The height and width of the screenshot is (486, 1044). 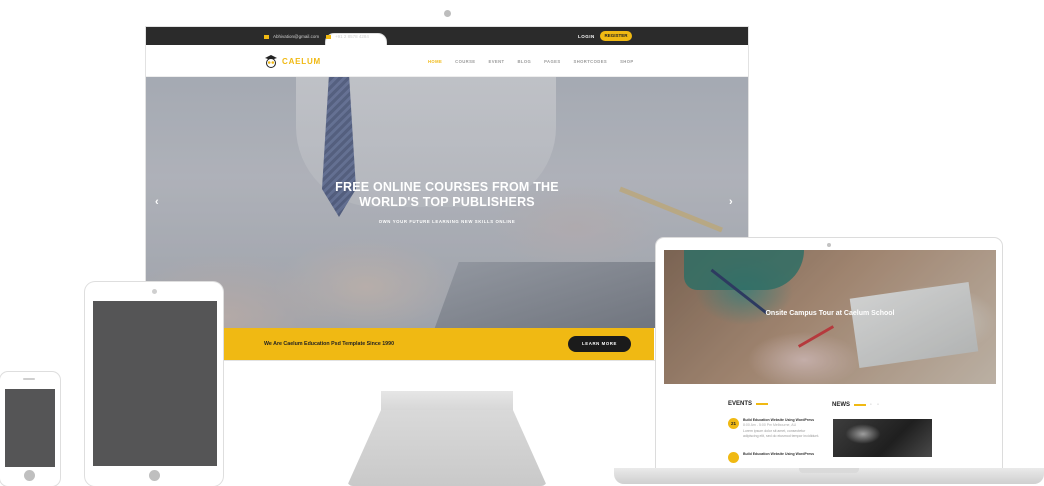 I want to click on phone-screen, so click(x=30, y=428).